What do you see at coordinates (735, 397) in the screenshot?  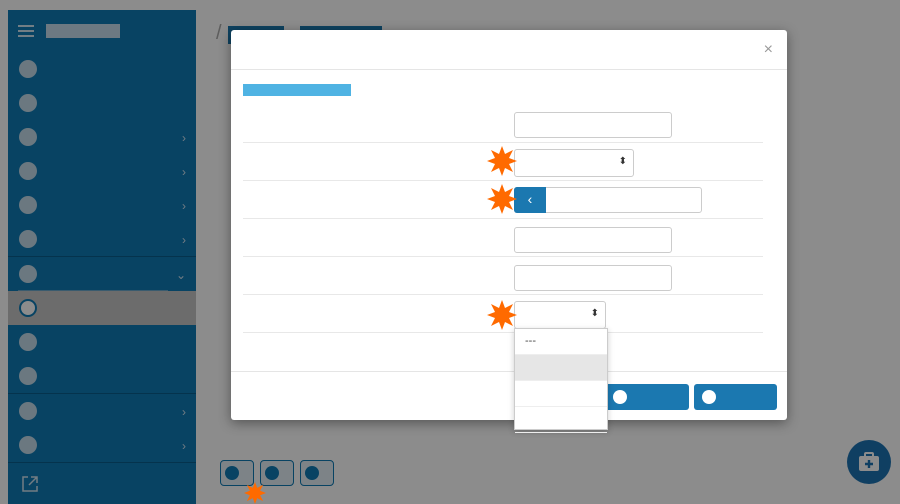 I see `modal-secondary-button` at bounding box center [735, 397].